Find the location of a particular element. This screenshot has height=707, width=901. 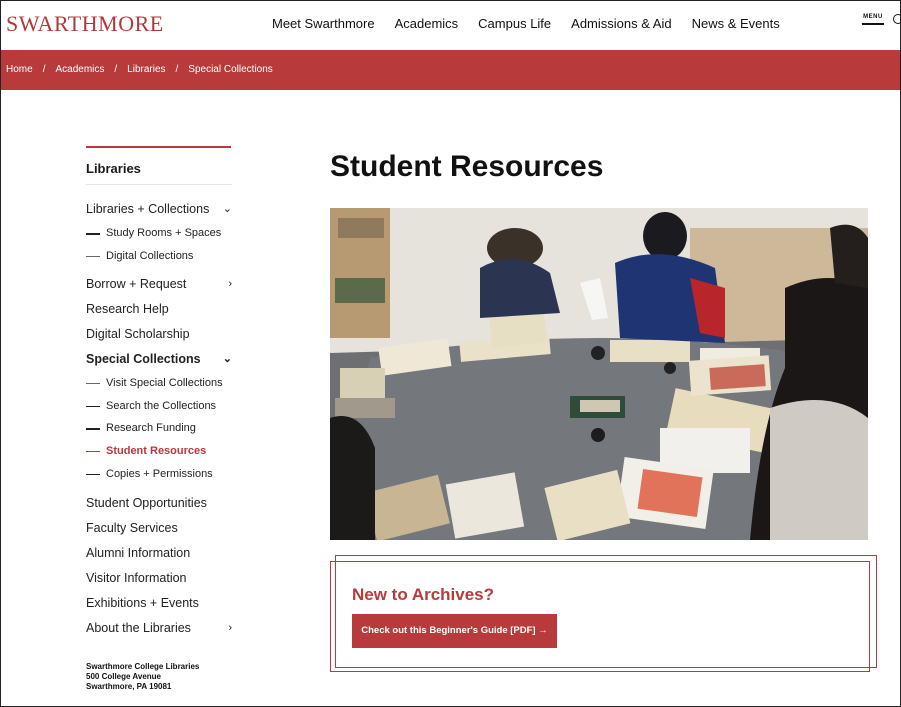

sidebar-item-exhibitions-events: Exhibitions + Events is located at coordinates (159, 607).